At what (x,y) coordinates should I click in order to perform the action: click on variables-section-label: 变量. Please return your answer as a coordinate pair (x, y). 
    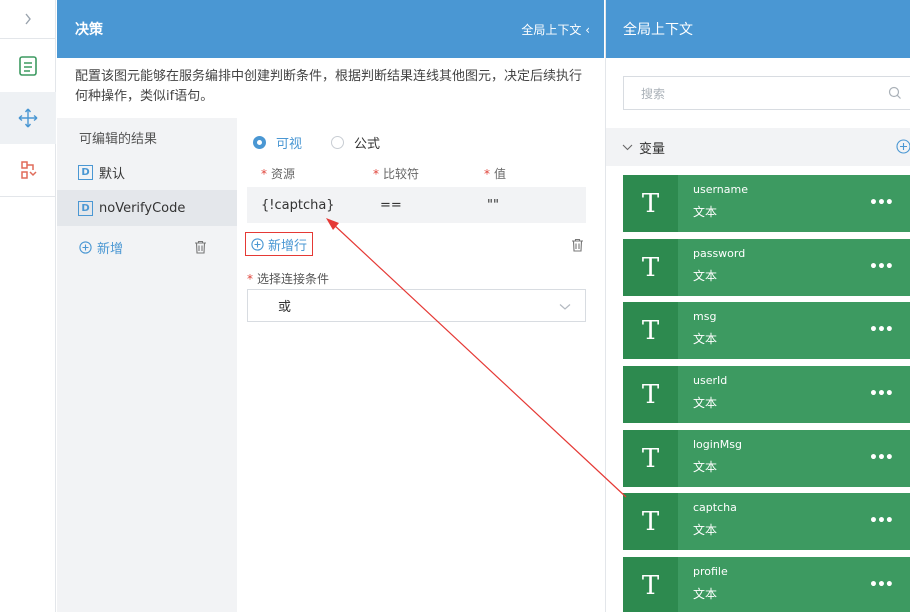
    Looking at the image, I should click on (652, 149).